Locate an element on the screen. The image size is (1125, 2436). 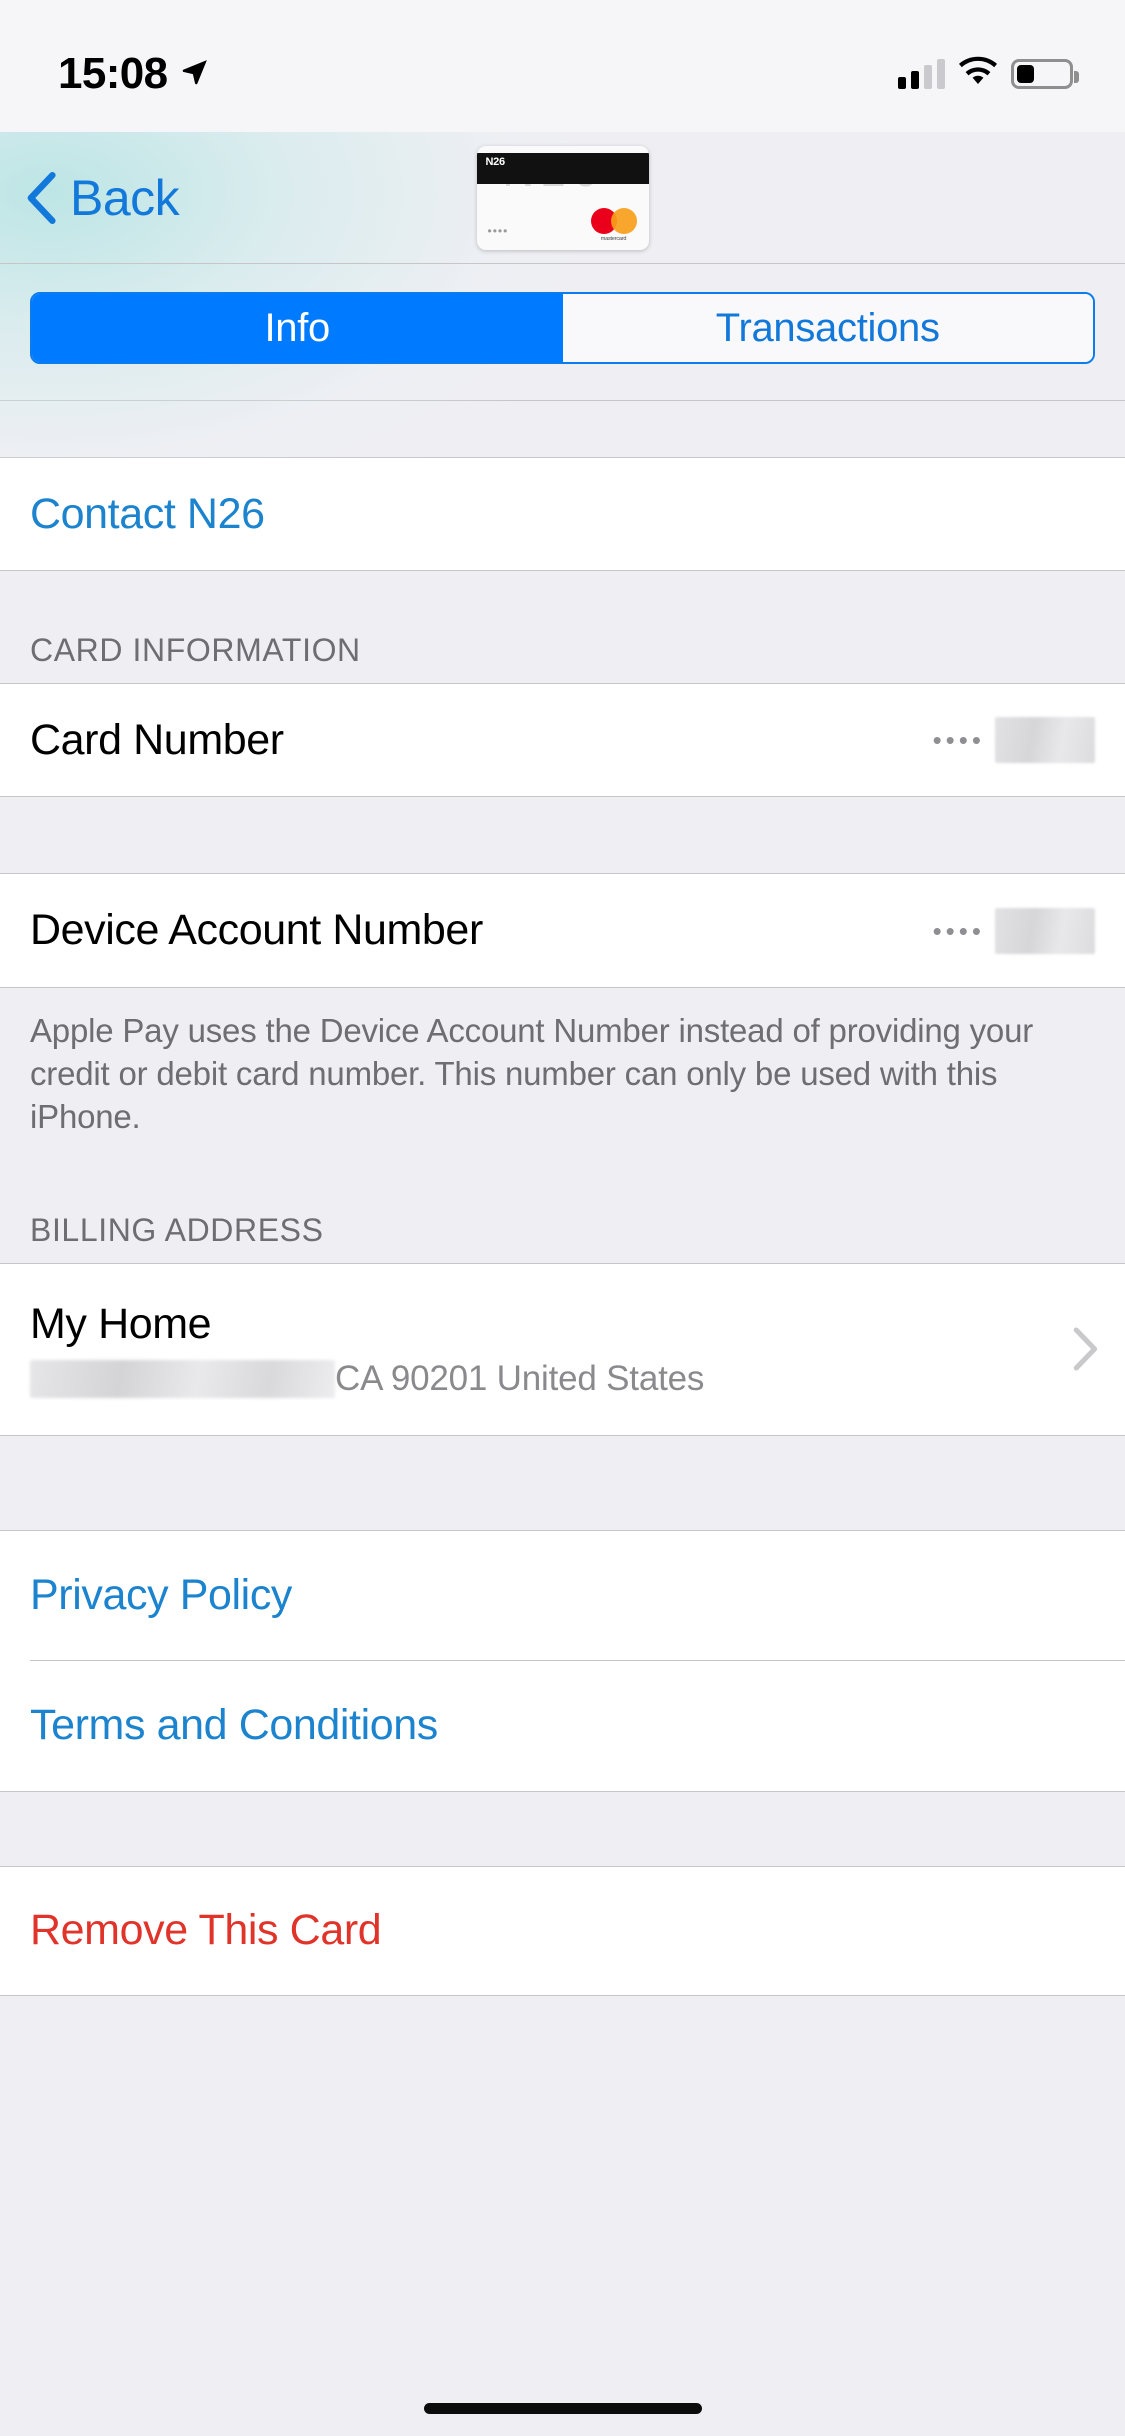
device-account-number-label: Device Account Number is located at coordinates (256, 930).